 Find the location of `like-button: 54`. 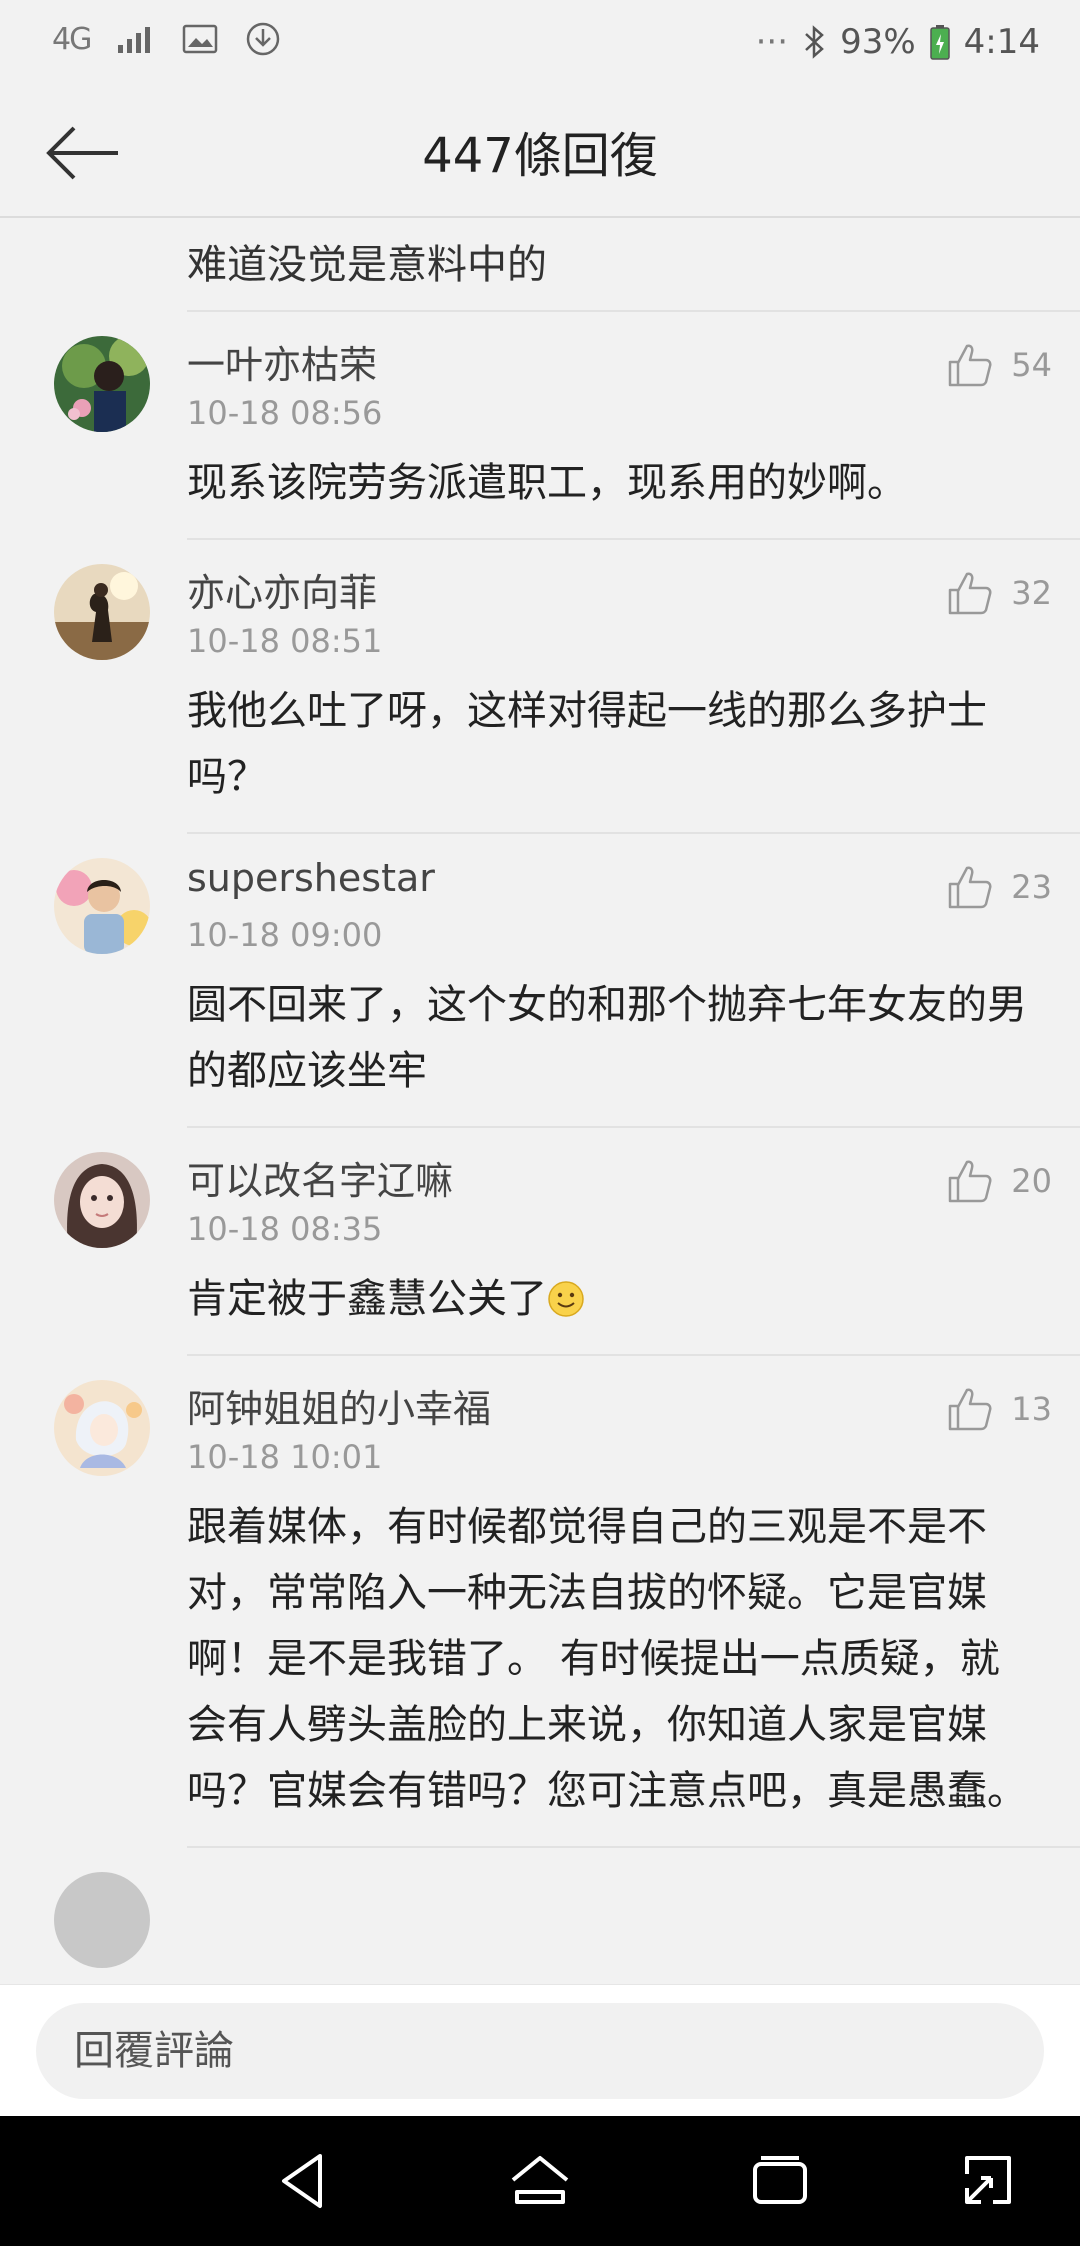

like-button: 54 is located at coordinates (999, 365).